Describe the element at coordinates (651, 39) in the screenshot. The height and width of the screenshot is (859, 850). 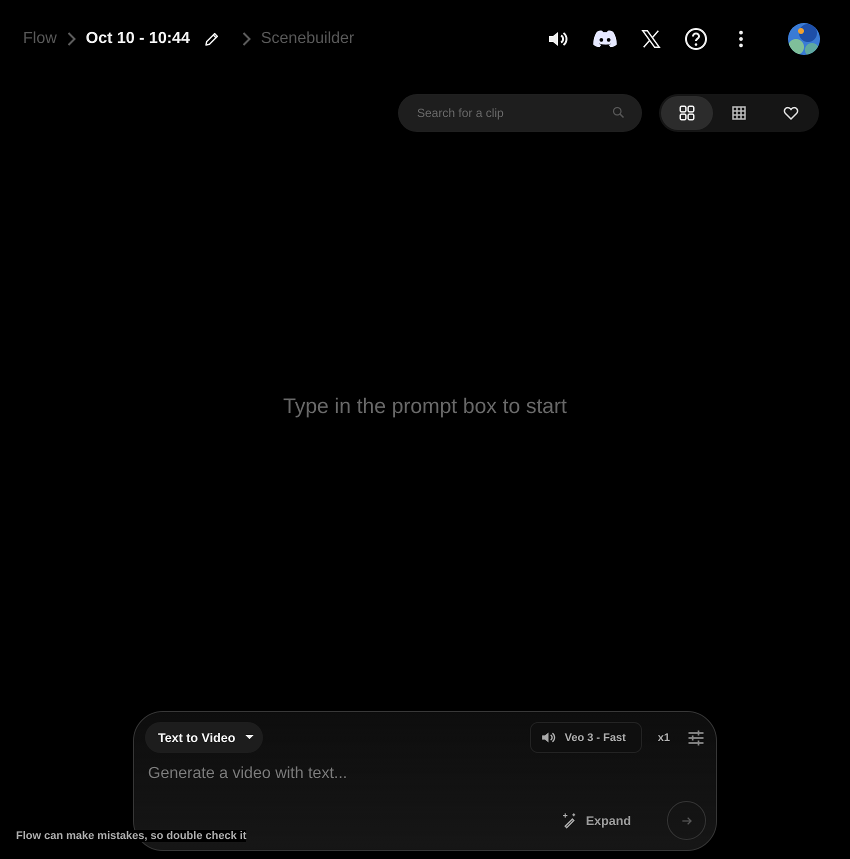
I see `x-logo-icon` at that location.